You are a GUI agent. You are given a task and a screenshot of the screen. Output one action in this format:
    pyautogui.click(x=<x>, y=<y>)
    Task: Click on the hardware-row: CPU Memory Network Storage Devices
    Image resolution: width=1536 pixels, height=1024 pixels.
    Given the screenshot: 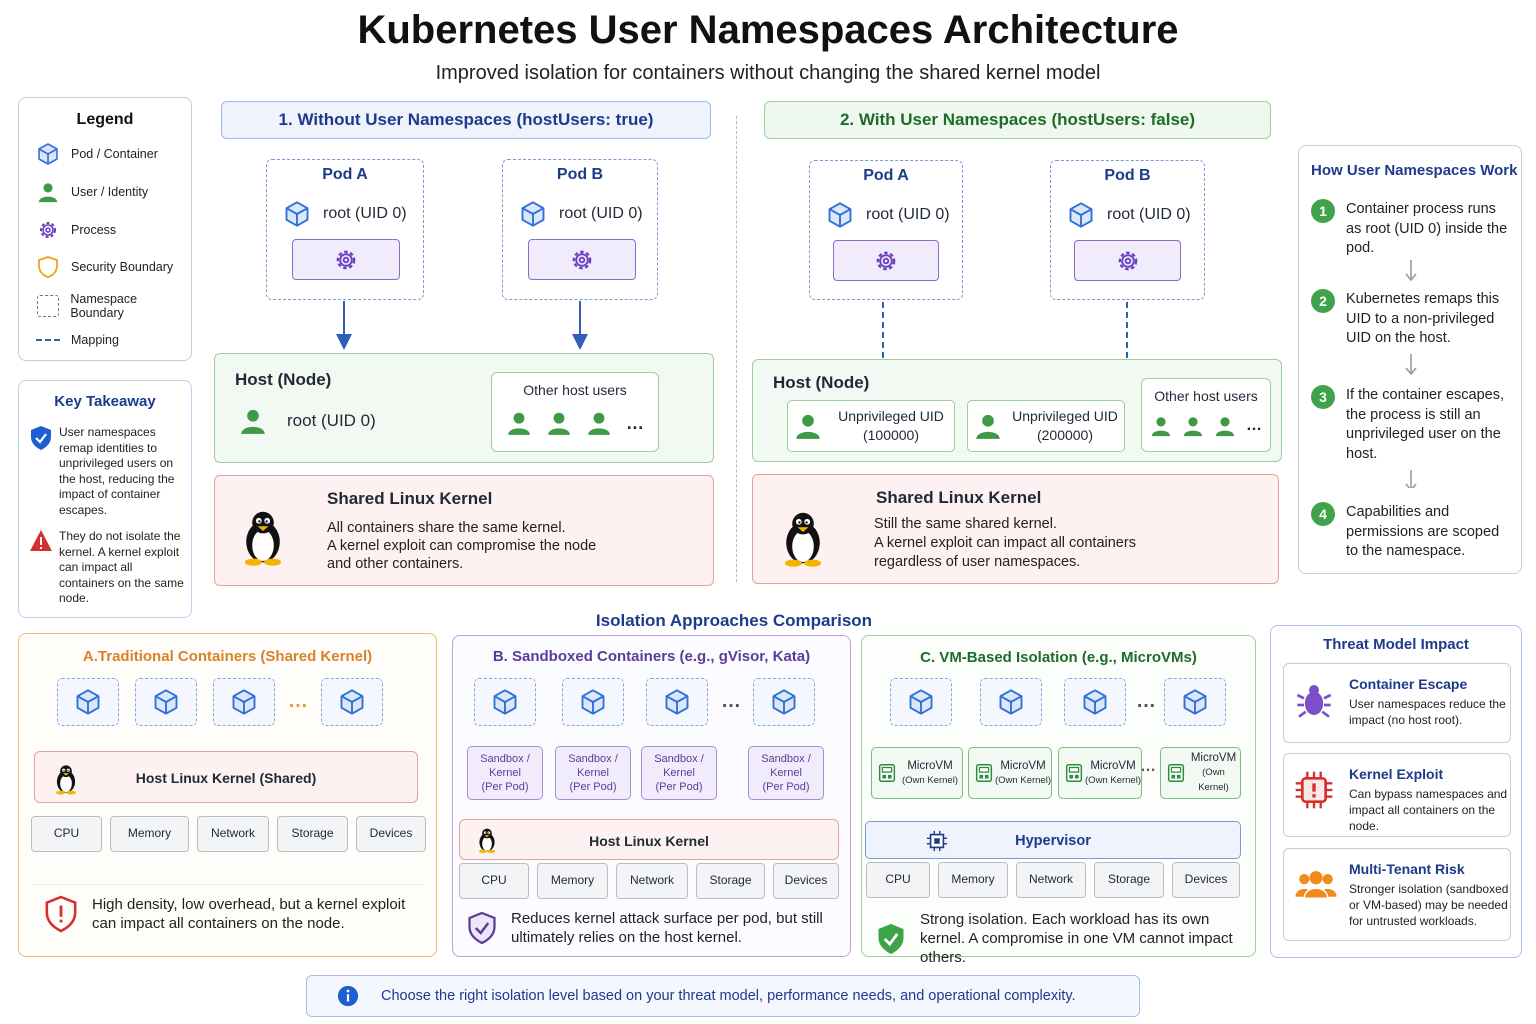 What is the action you would take?
    pyautogui.click(x=1053, y=880)
    